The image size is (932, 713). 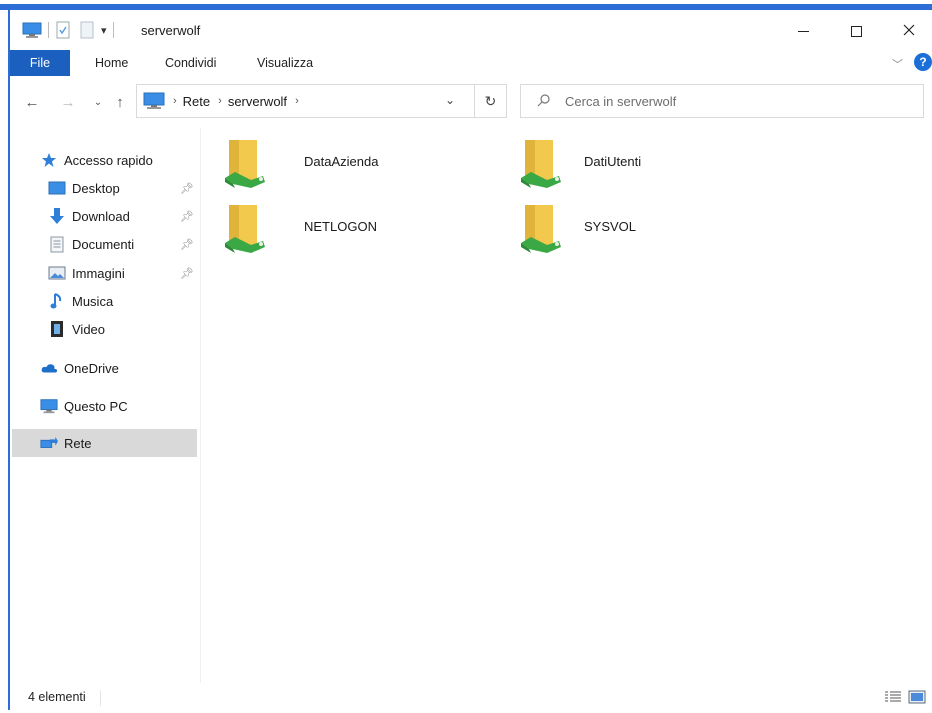 I want to click on folder-name: DatiUtenti, so click(x=613, y=161).